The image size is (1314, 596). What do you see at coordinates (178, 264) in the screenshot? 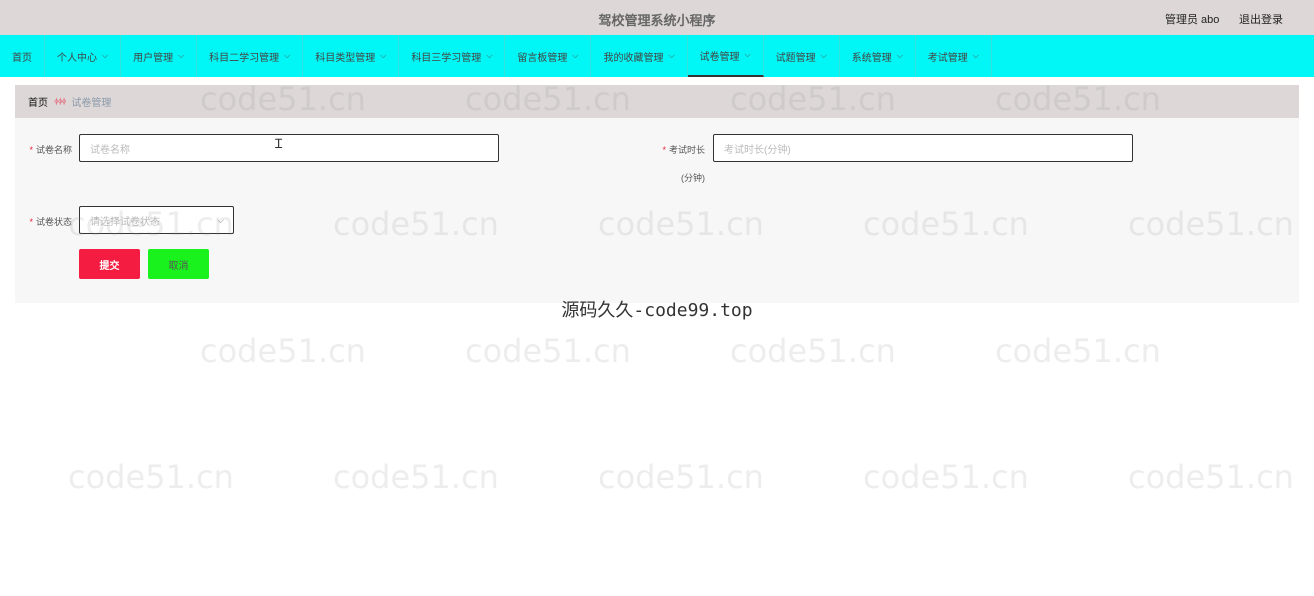
I see `cancel-button: 取消` at bounding box center [178, 264].